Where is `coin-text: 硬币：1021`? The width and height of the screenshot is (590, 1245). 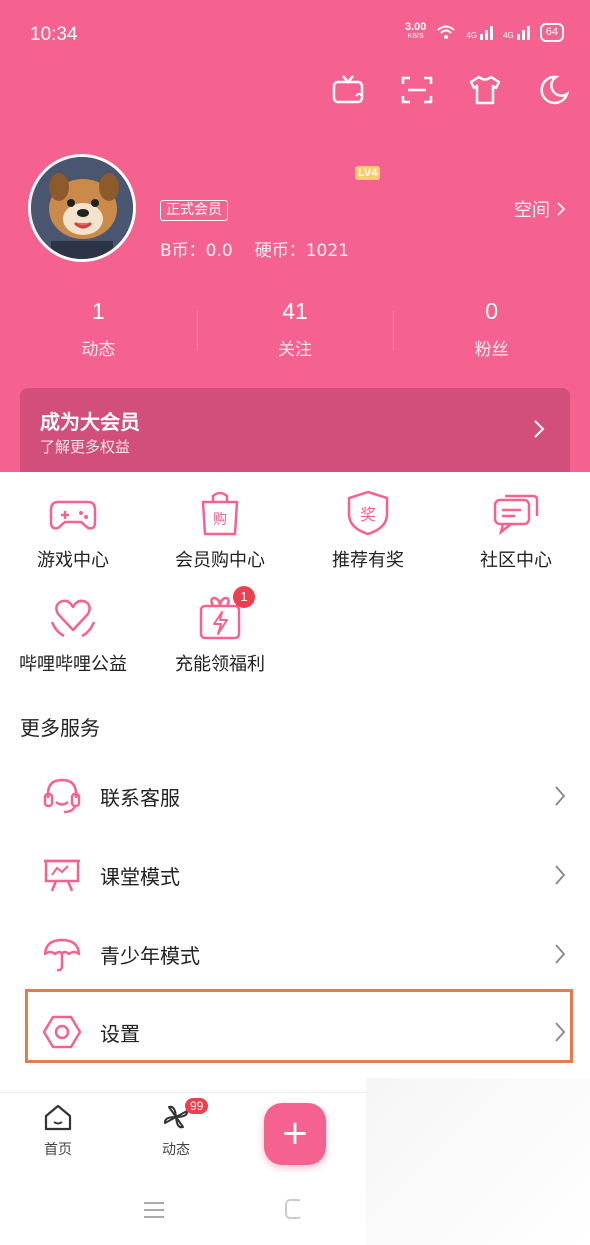
coin-text: 硬币：1021 is located at coordinates (301, 251).